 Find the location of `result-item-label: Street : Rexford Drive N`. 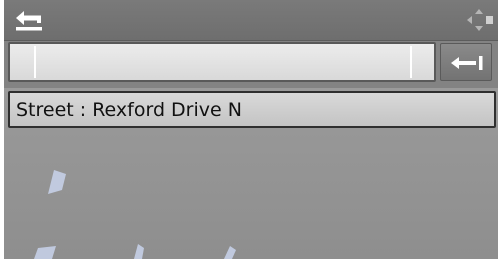

result-item-label: Street : Rexford Drive N is located at coordinates (129, 109).